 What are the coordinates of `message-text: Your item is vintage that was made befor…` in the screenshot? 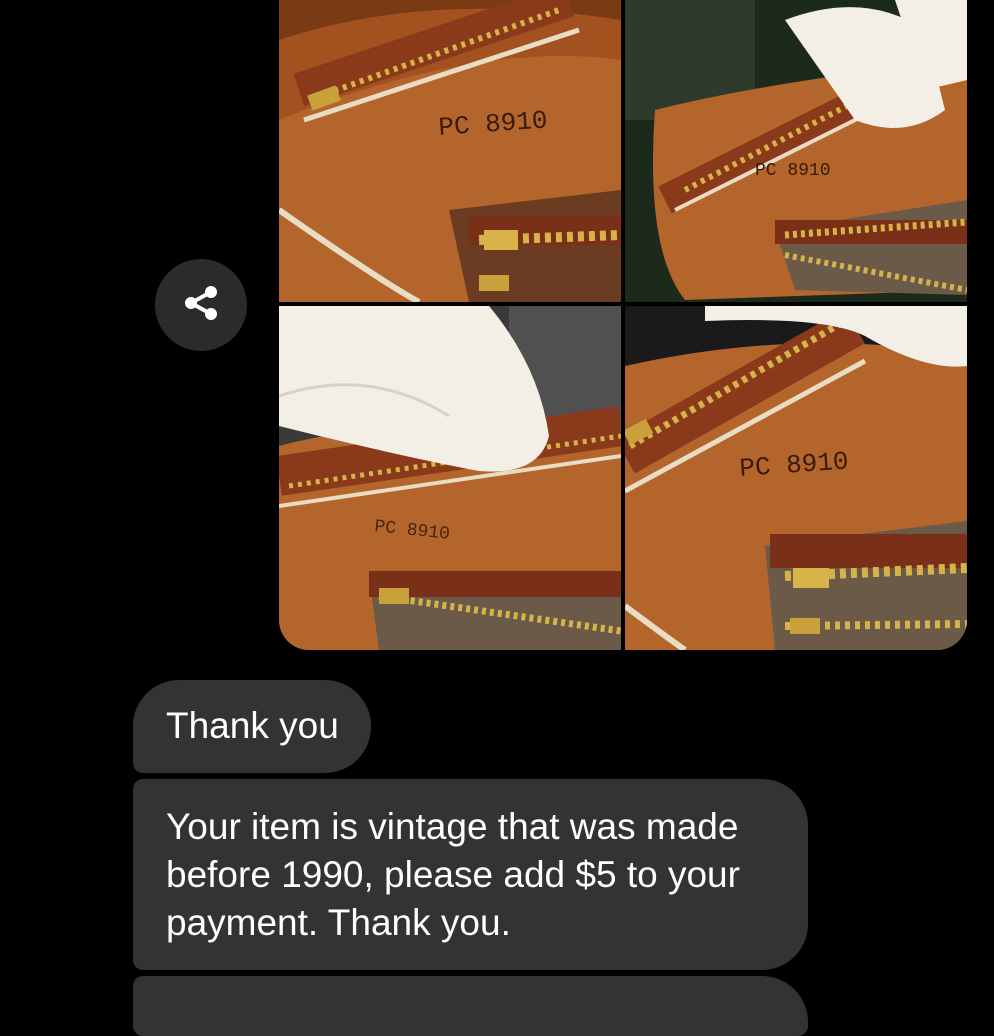 It's located at (453, 874).